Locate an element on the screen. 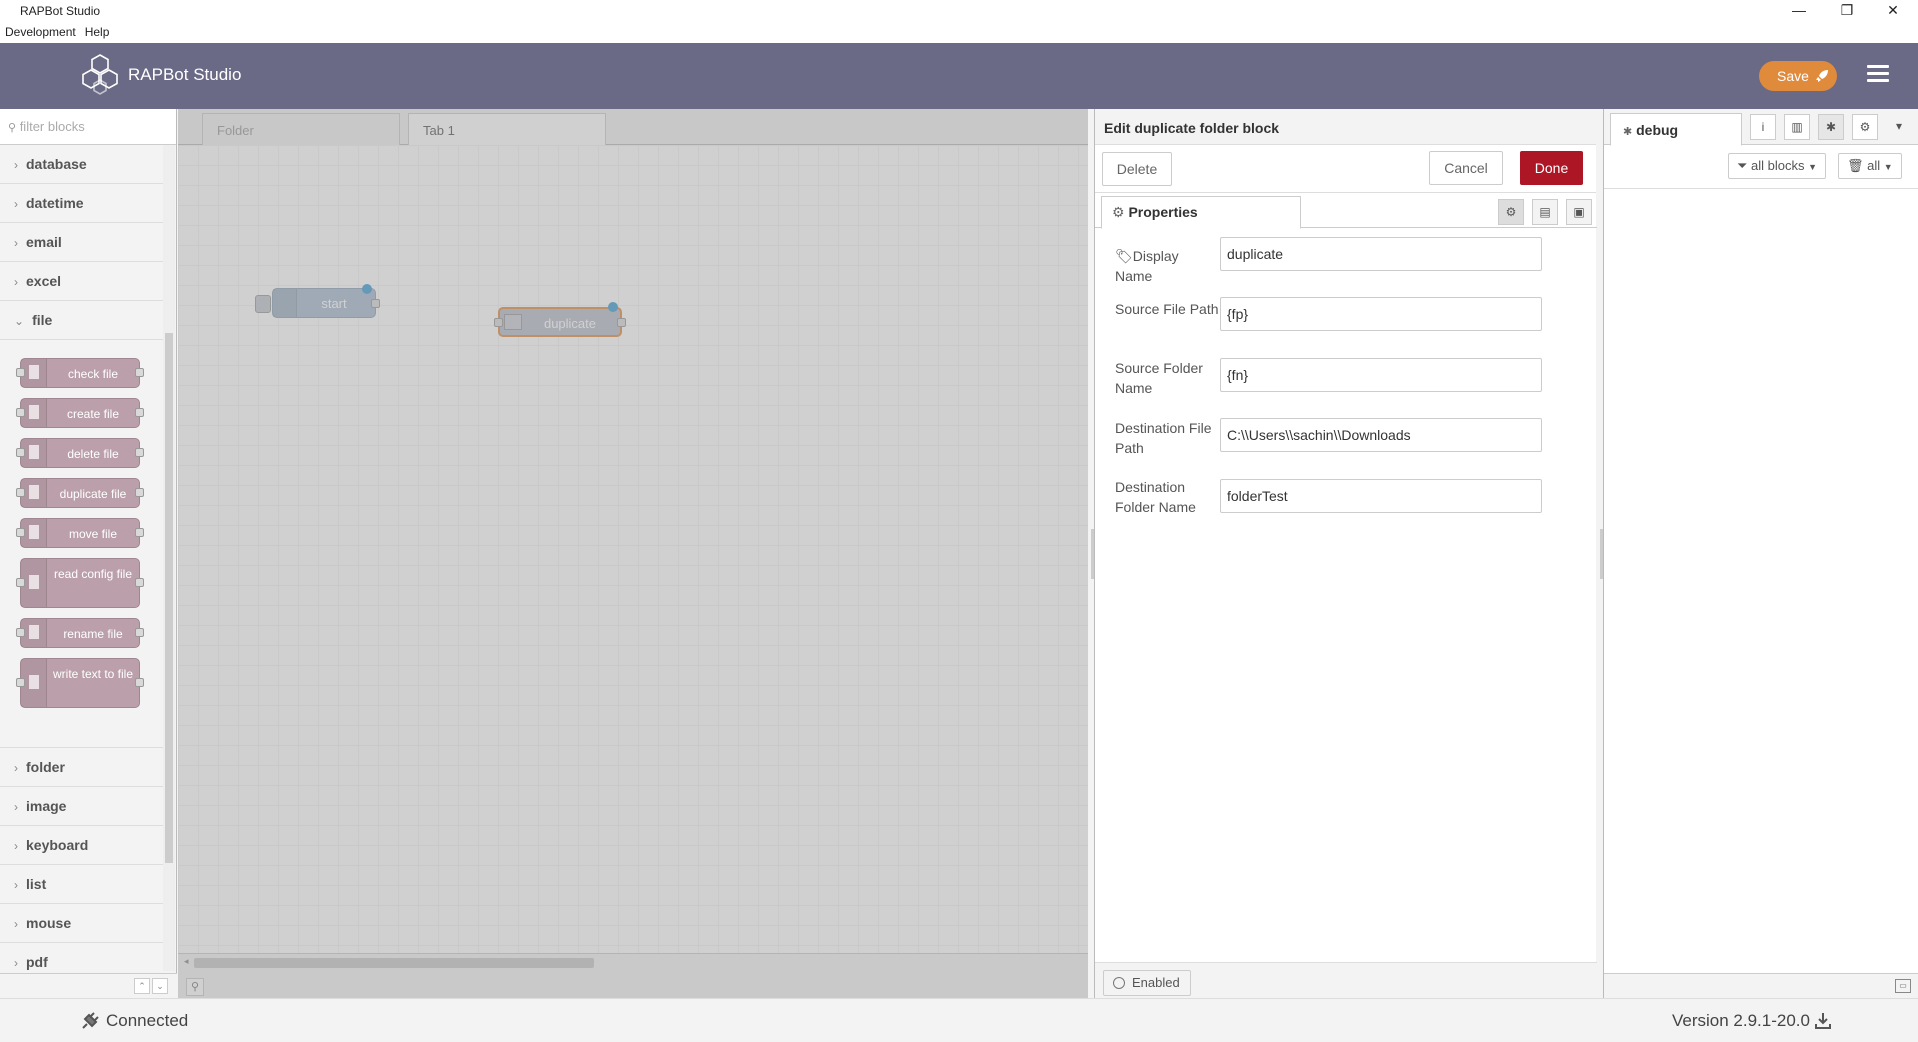 This screenshot has height=1042, width=1918. tray-title: Edit duplicate folder block is located at coordinates (1345, 127).